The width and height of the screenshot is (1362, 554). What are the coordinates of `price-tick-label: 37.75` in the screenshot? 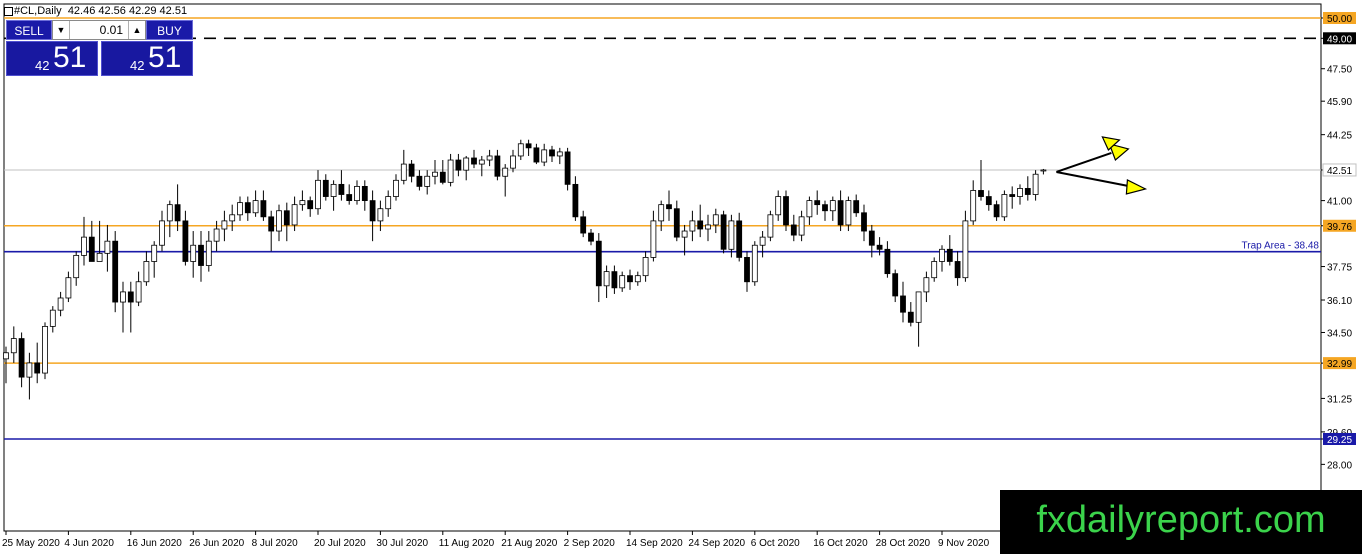 It's located at (1339, 268).